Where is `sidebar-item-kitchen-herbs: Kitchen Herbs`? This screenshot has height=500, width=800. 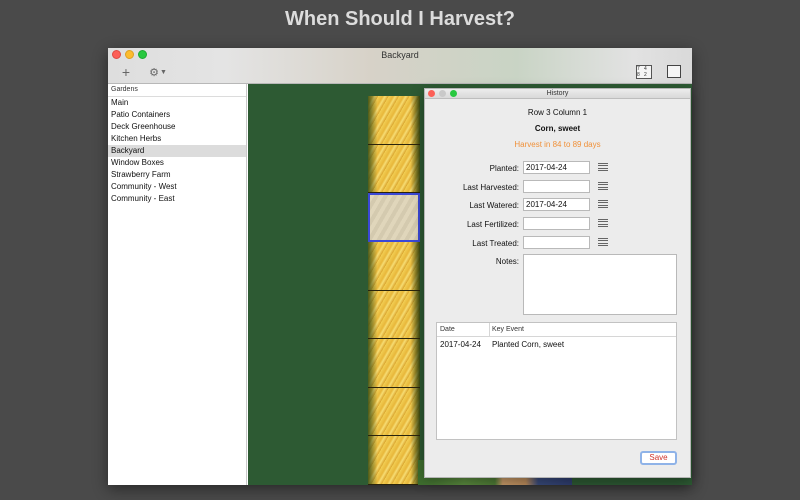
sidebar-item-kitchen-herbs: Kitchen Herbs is located at coordinates (177, 139).